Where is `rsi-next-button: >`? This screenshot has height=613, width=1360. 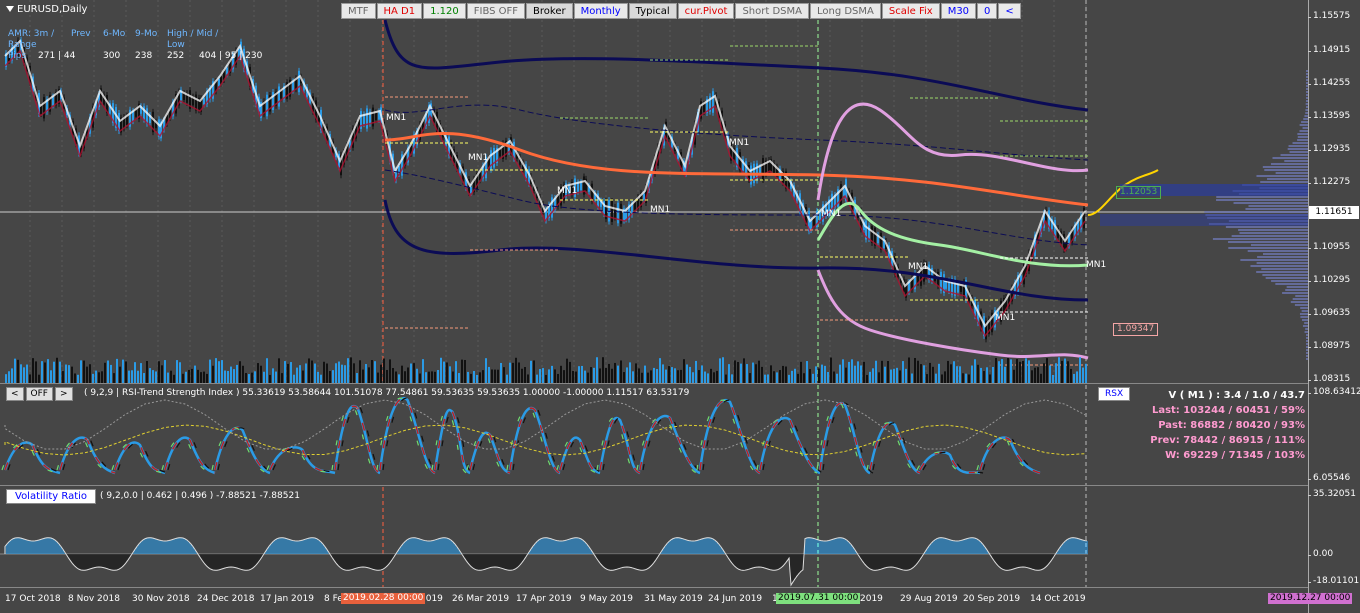 rsi-next-button: > is located at coordinates (63, 394).